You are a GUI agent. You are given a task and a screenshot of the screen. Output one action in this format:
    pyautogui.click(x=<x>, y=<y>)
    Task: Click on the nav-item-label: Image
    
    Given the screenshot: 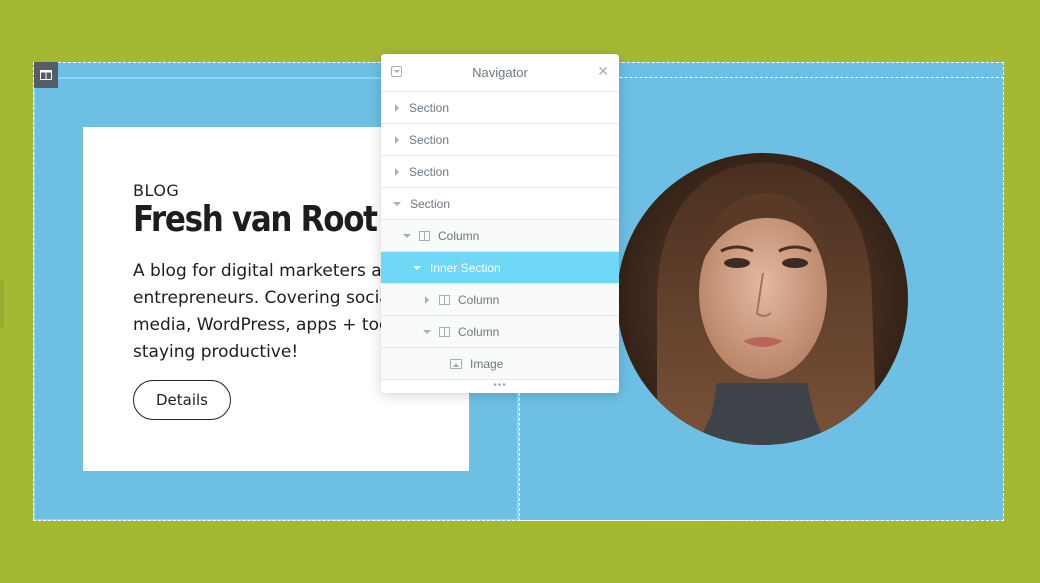 What is the action you would take?
    pyautogui.click(x=487, y=363)
    